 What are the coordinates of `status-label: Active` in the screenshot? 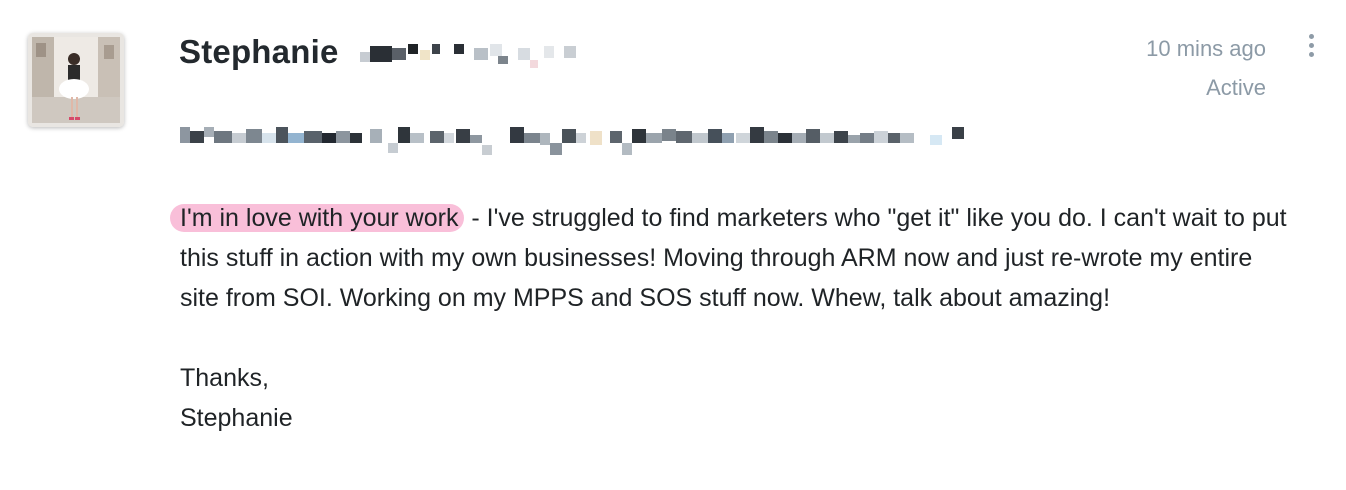 It's located at (1236, 87).